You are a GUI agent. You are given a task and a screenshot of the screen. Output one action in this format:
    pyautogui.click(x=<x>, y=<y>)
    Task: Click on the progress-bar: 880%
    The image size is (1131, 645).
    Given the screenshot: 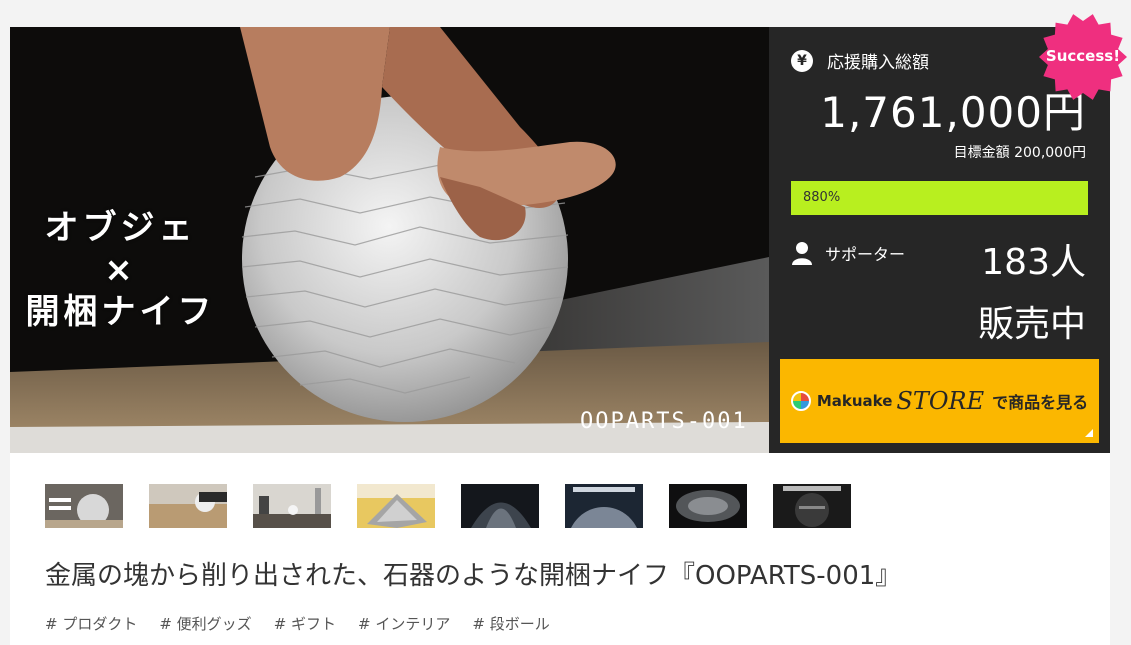 What is the action you would take?
    pyautogui.click(x=939, y=198)
    